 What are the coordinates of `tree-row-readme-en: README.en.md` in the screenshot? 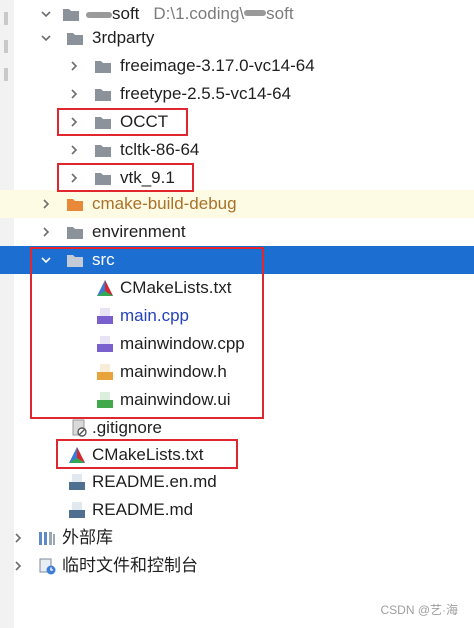 It's located at (237, 482).